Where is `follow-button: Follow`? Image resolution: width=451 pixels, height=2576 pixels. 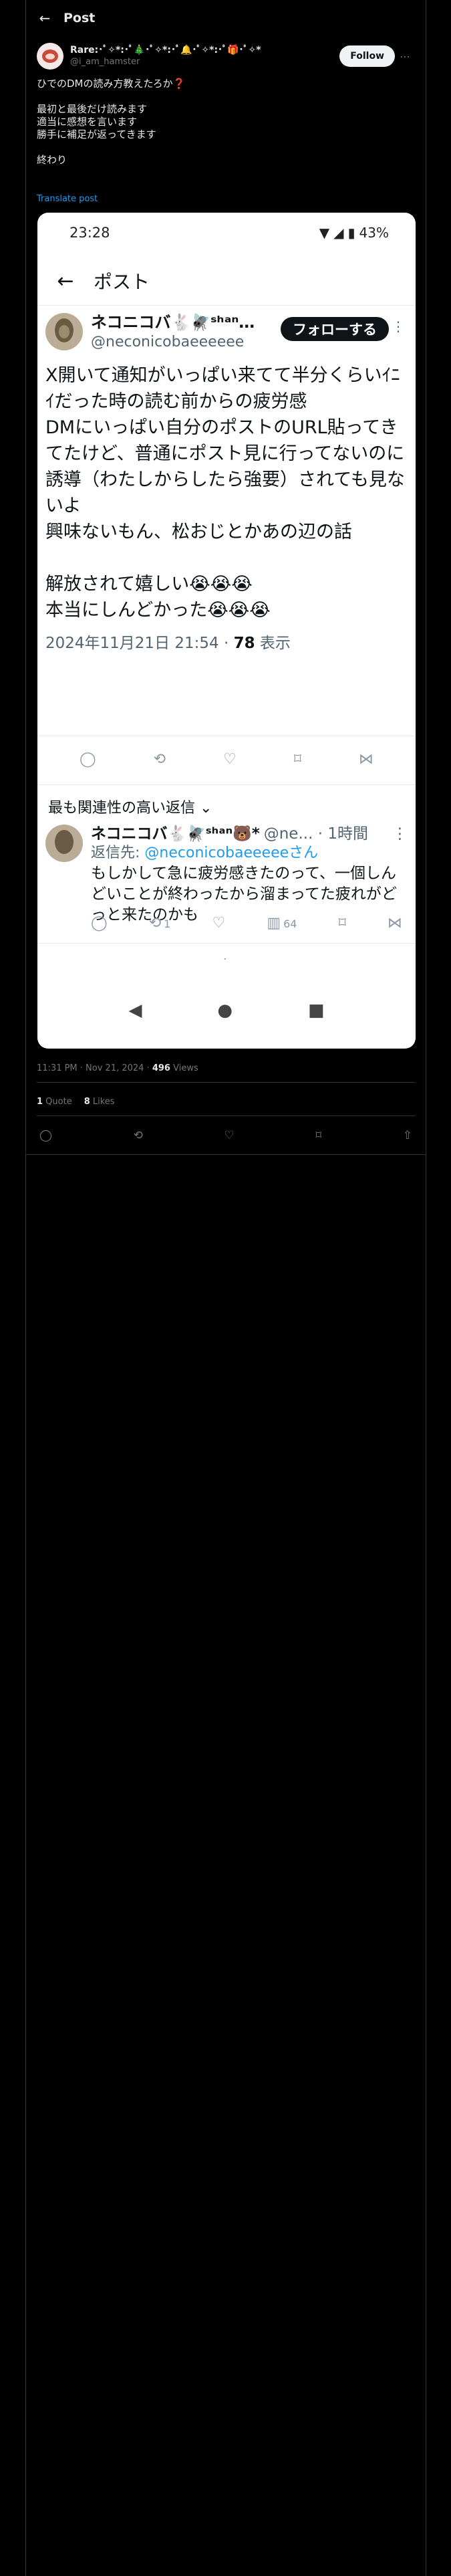 follow-button: Follow is located at coordinates (367, 56).